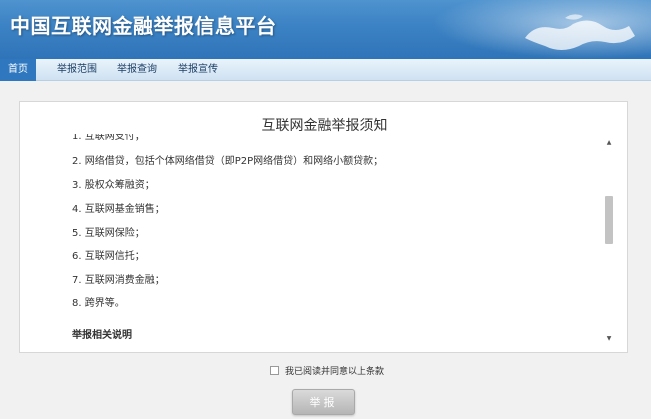  I want to click on header-banner: 中国互联网金融举报信息平台, so click(325, 29).